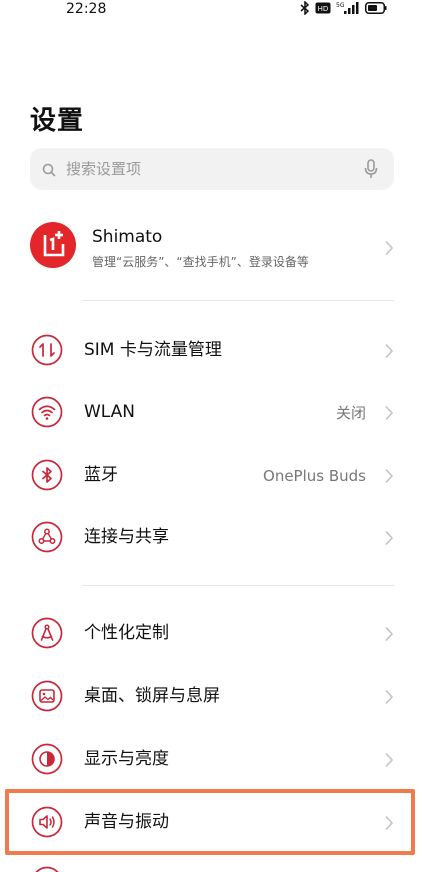  Describe the element at coordinates (200, 262) in the screenshot. I see `account-subtitle: 管理“云服务”、“查找手机”、登录设备等` at that location.